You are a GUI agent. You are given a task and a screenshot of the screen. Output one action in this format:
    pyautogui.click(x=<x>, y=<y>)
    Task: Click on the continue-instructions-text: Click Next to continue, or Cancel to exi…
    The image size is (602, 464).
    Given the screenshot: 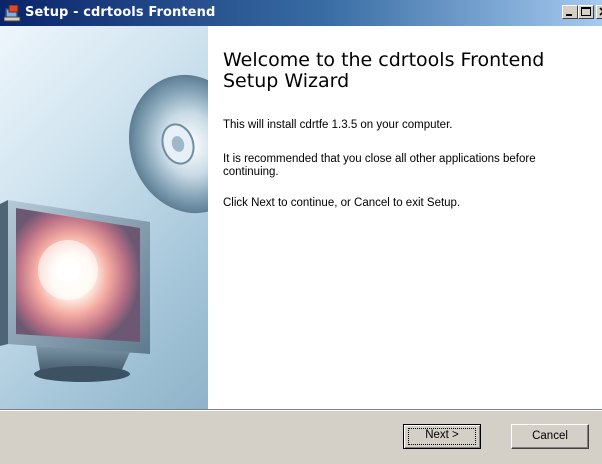 What is the action you would take?
    pyautogui.click(x=342, y=203)
    